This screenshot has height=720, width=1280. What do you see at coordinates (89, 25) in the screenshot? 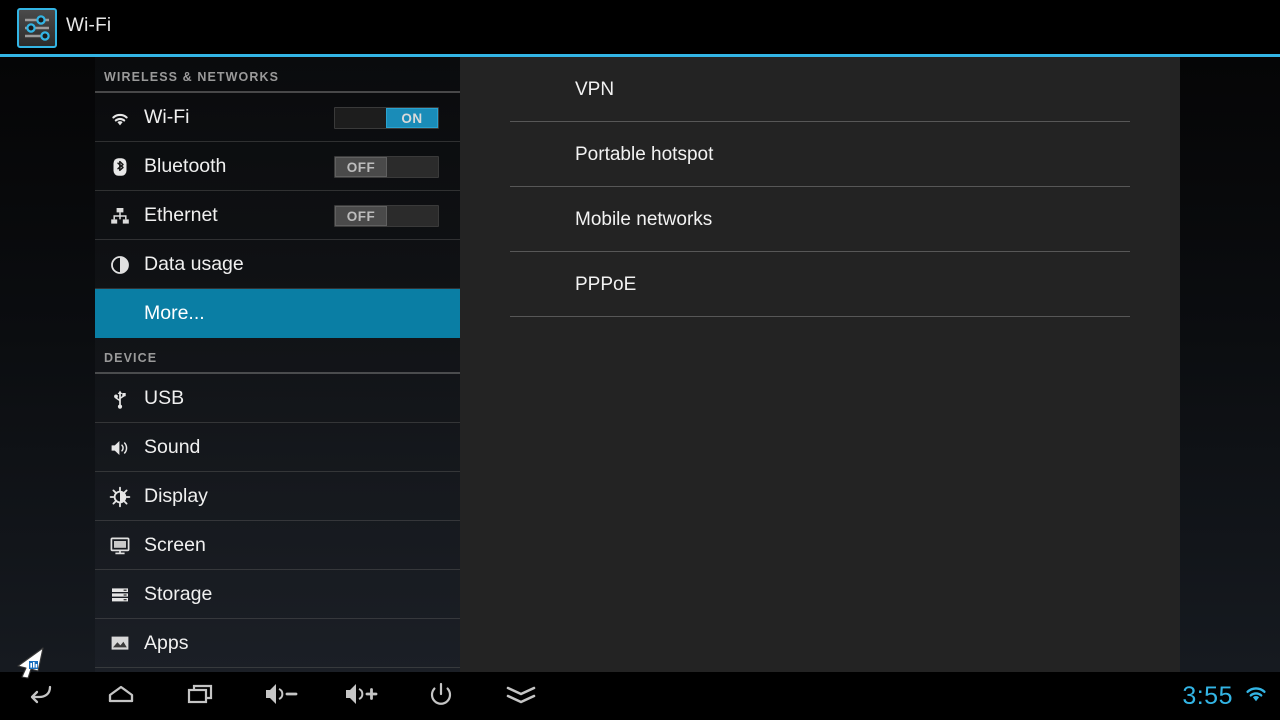
I see `page-title: Wi-Fi` at bounding box center [89, 25].